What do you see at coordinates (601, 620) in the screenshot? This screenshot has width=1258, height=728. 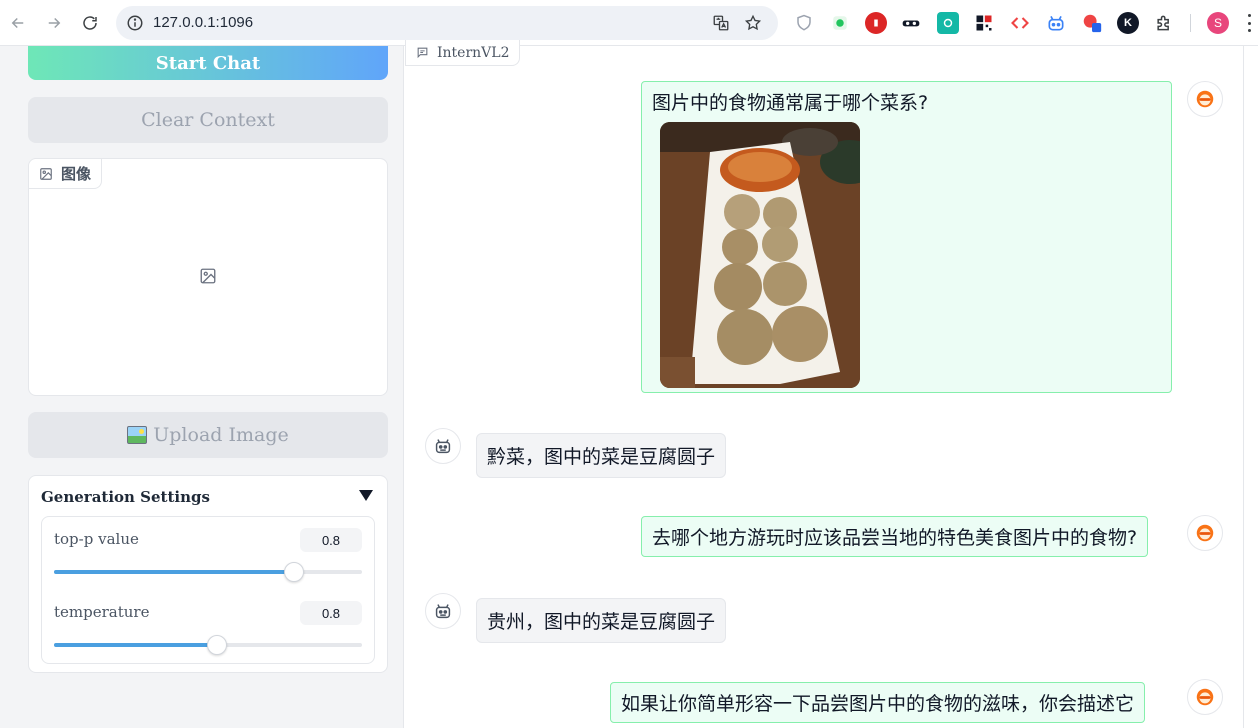 I see `bot-message: 贵州，图中的菜是豆腐圆子` at bounding box center [601, 620].